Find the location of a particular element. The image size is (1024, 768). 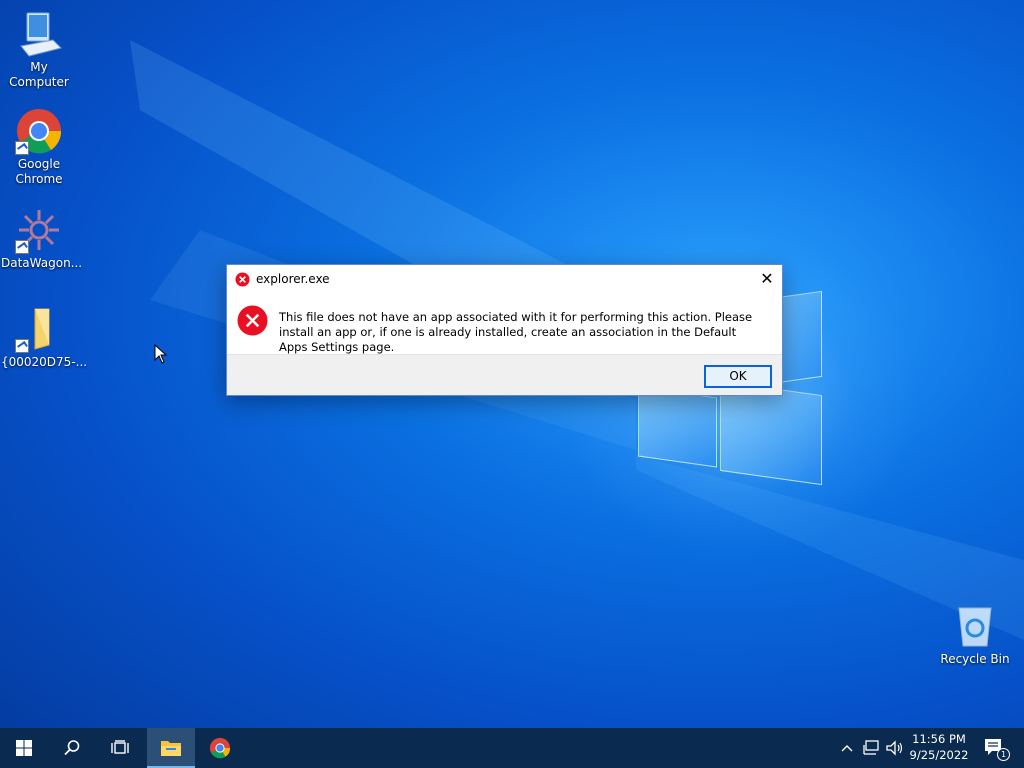

network-button is located at coordinates (871, 748).